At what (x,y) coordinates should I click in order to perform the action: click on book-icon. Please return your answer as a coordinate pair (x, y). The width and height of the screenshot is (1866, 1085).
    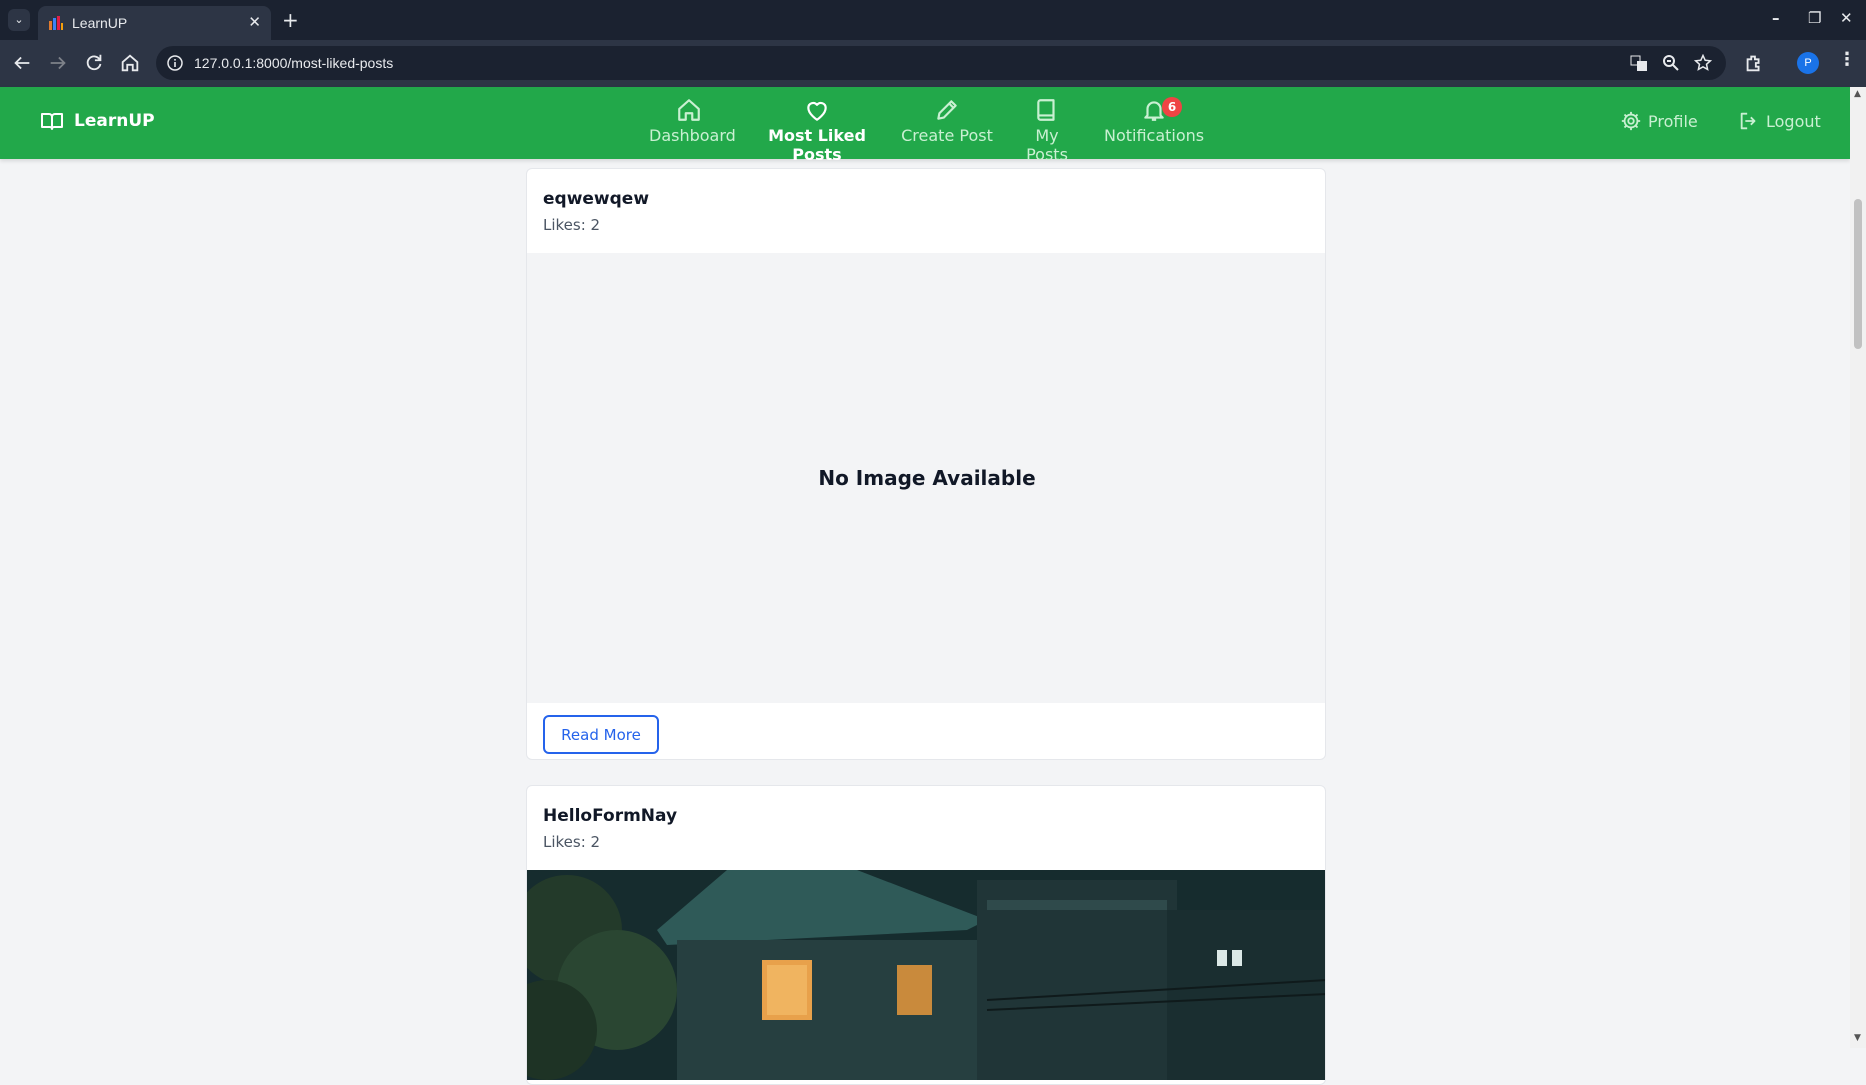
    Looking at the image, I should click on (1046, 110).